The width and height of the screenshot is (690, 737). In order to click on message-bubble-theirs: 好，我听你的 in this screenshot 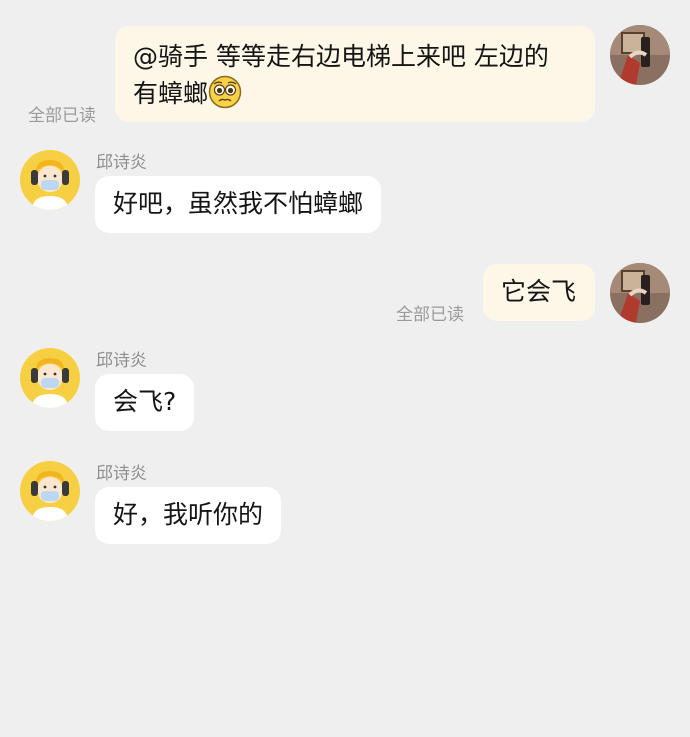, I will do `click(188, 515)`.